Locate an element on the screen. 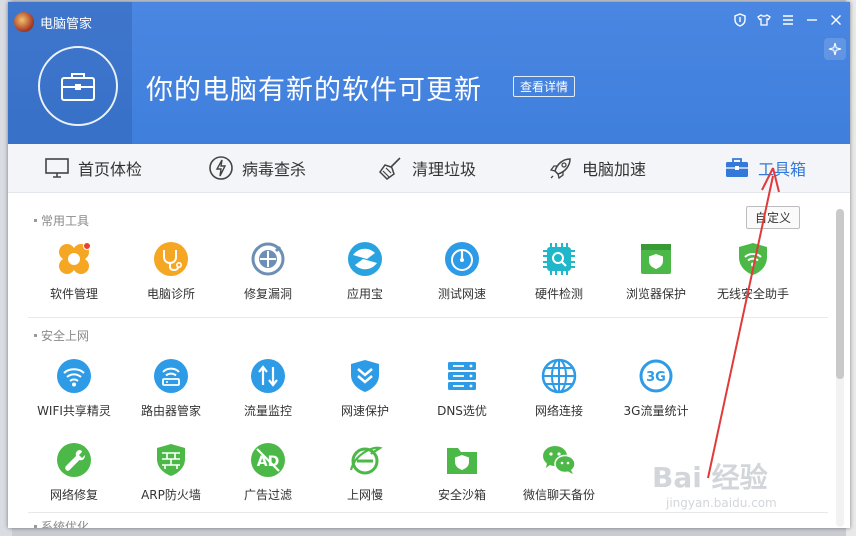  browser-shield-icon is located at coordinates (656, 259).